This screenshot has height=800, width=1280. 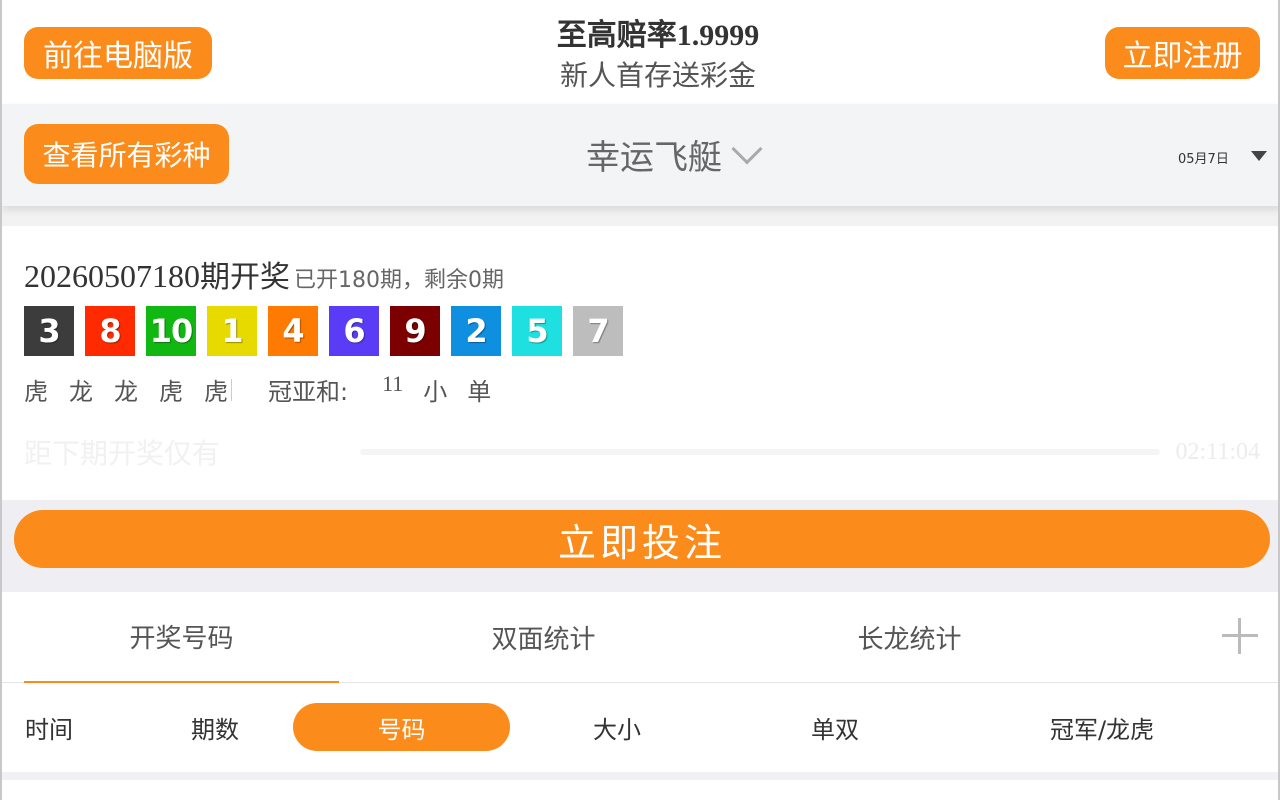 I want to click on top-header: 前往电脑版 至高赔率1.9999 新人首存送彩金 立即注册, so click(x=640, y=52).